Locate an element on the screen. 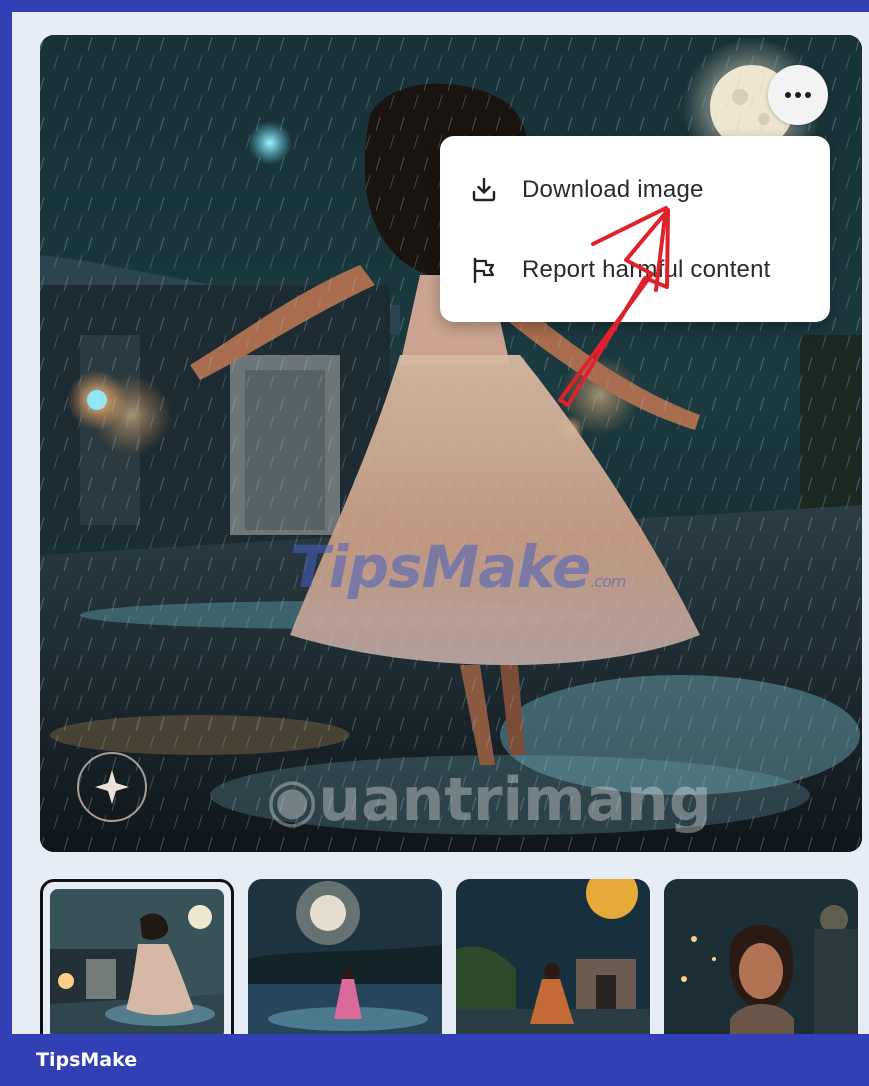 The width and height of the screenshot is (869, 1086). thumbnail-4-image is located at coordinates (761, 956).